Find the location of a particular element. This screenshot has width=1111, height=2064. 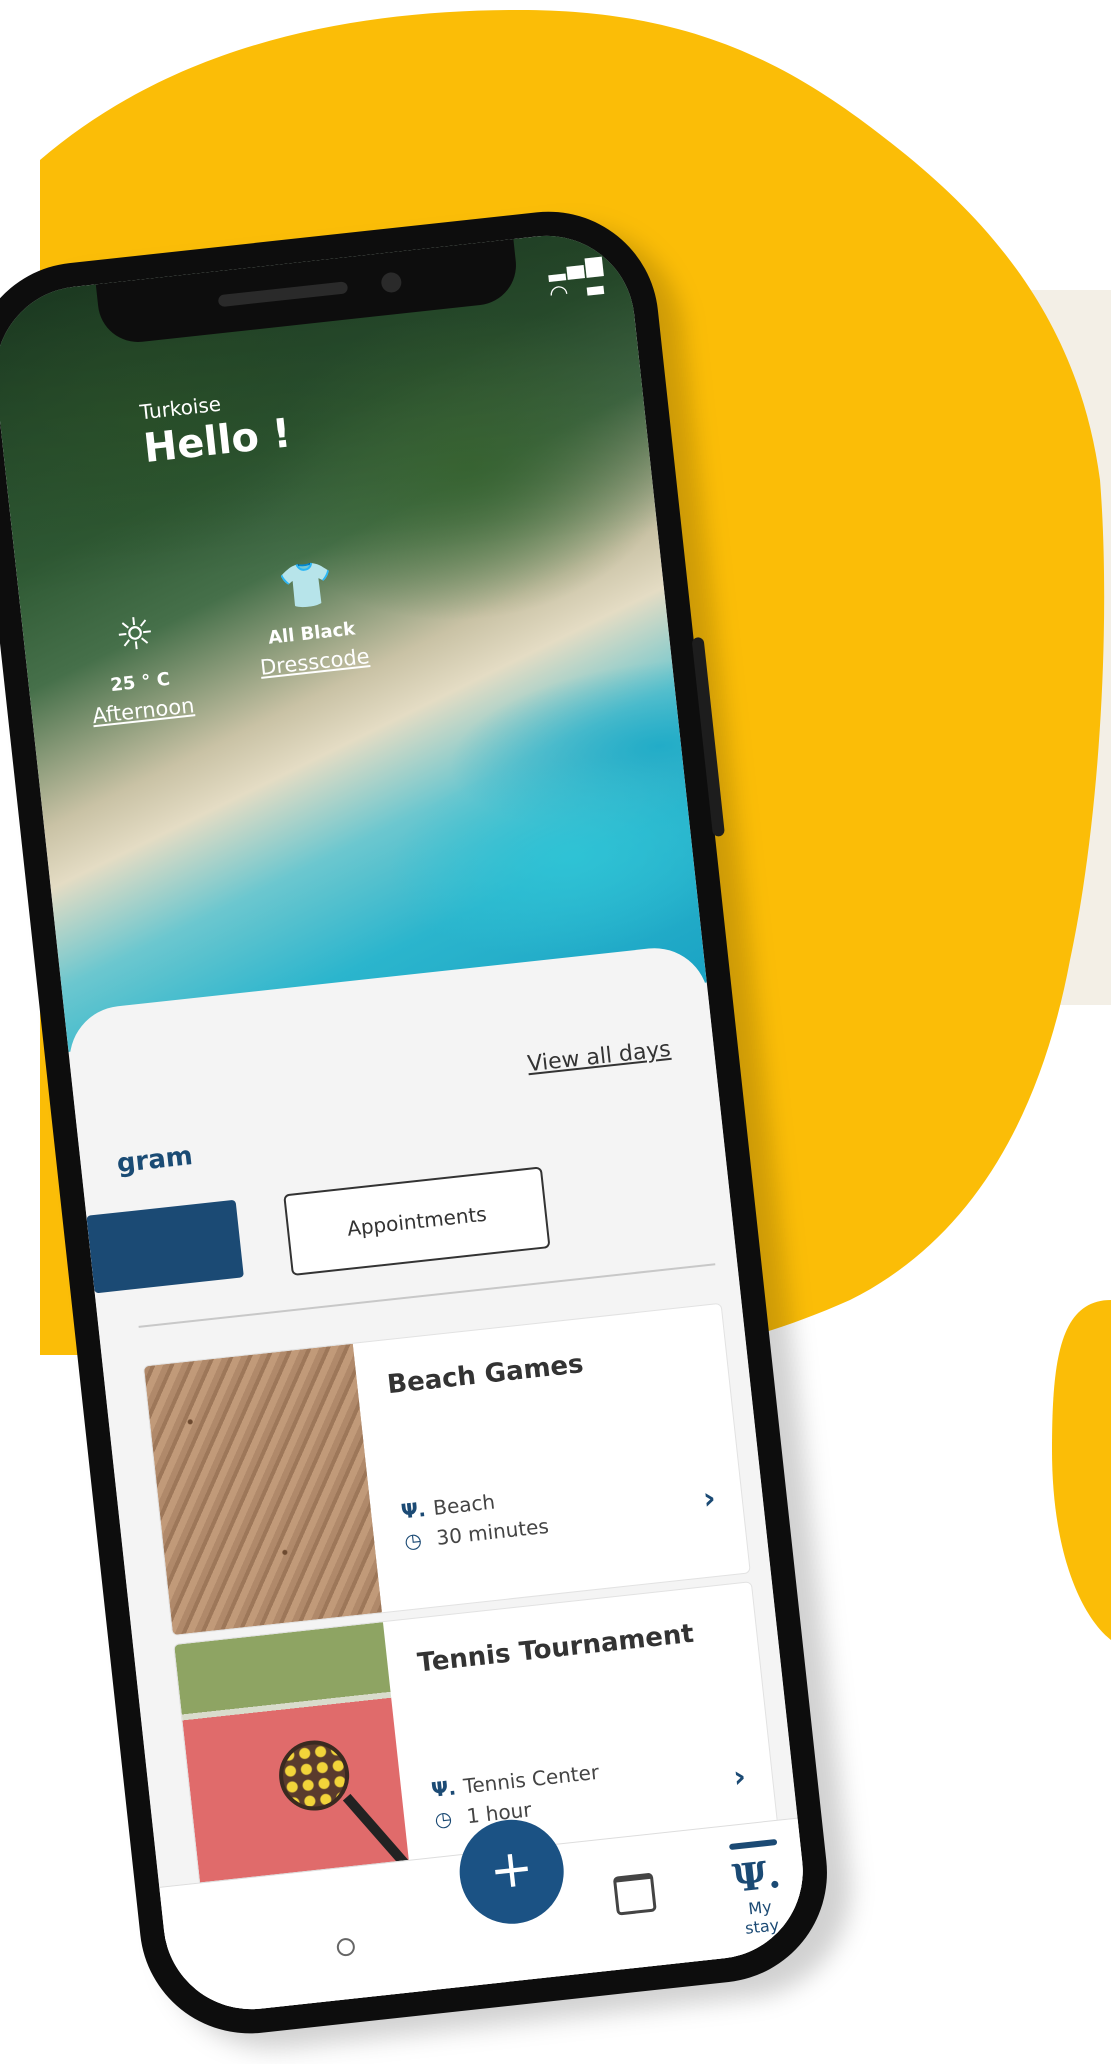

activity-card: Beach Games Ψ. Beach ◷ 30 minutes › is located at coordinates (446, 1469).